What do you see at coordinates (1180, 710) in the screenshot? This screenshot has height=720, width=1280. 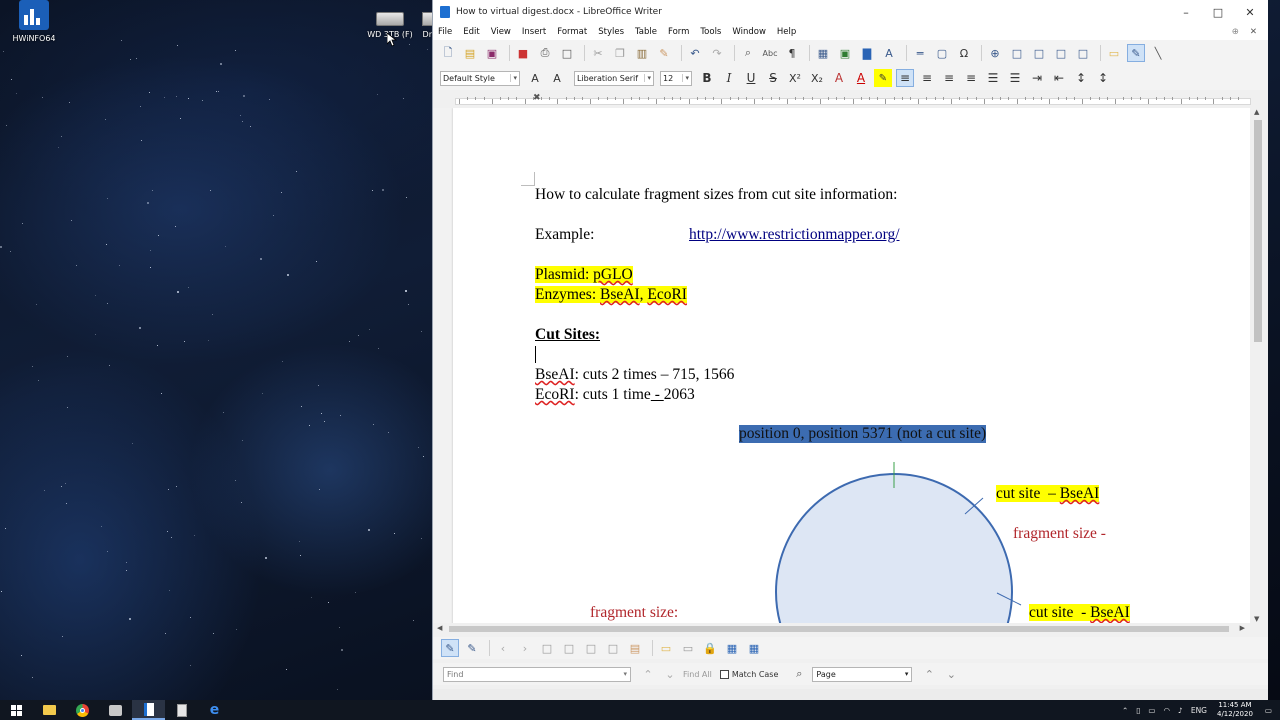 I see `volume-icon: ♪` at bounding box center [1180, 710].